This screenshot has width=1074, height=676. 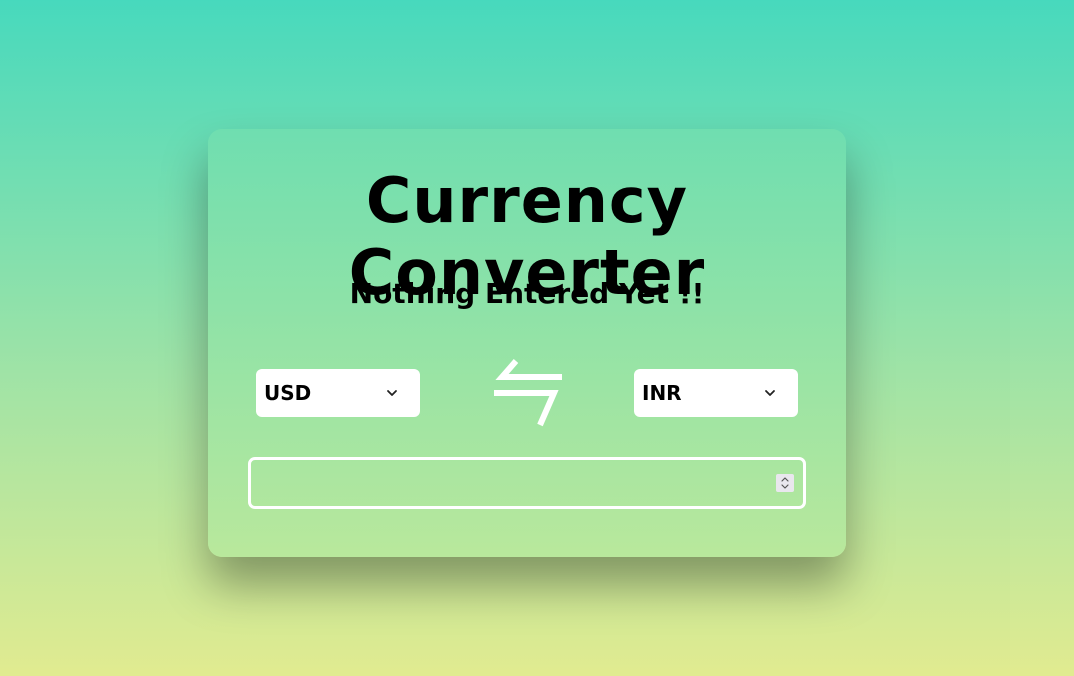 I want to click on amount-stepper, so click(x=785, y=483).